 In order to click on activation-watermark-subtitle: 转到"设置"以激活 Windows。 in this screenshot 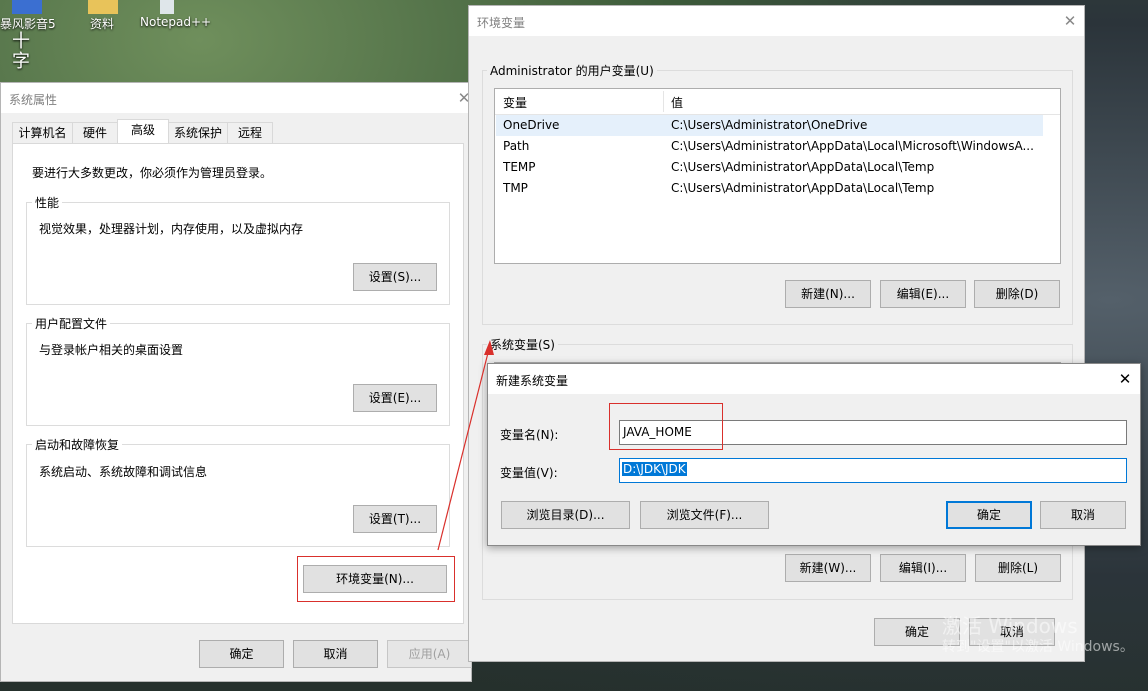, I will do `click(1038, 647)`.